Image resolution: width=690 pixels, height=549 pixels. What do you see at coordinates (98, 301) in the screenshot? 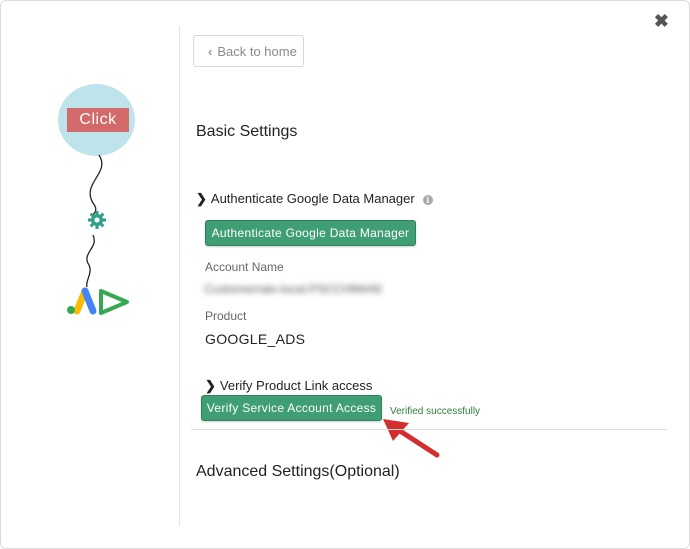
I see `google-ads-logo` at bounding box center [98, 301].